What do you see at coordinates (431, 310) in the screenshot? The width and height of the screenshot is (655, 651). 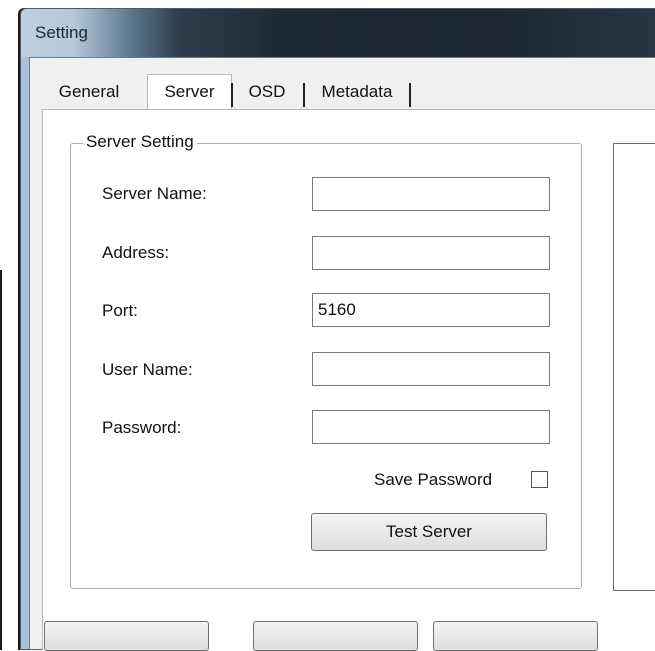 I see `port-input` at bounding box center [431, 310].